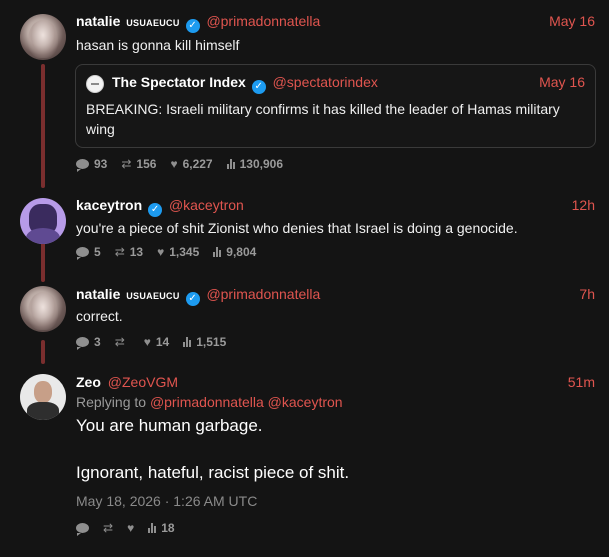  I want to click on views-button: 9,804, so click(234, 252).